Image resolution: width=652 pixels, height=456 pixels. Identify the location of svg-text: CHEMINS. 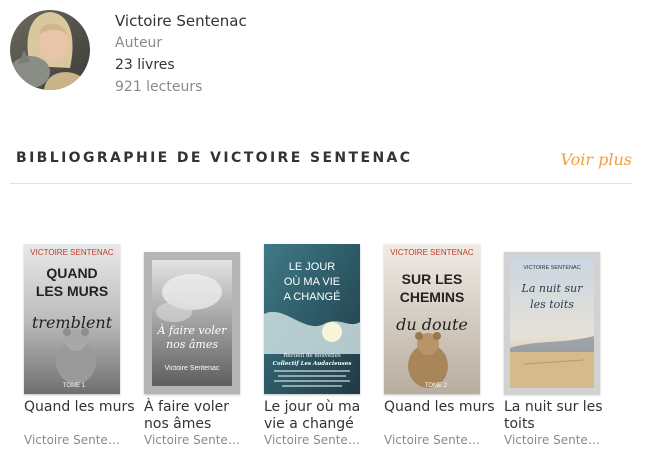
(432, 297).